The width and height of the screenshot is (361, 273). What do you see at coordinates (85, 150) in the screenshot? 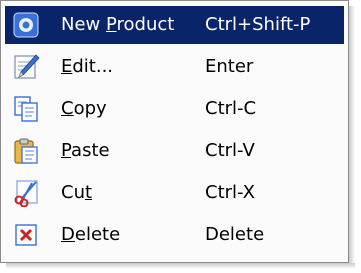
I see `menu-item-label: Paste` at bounding box center [85, 150].